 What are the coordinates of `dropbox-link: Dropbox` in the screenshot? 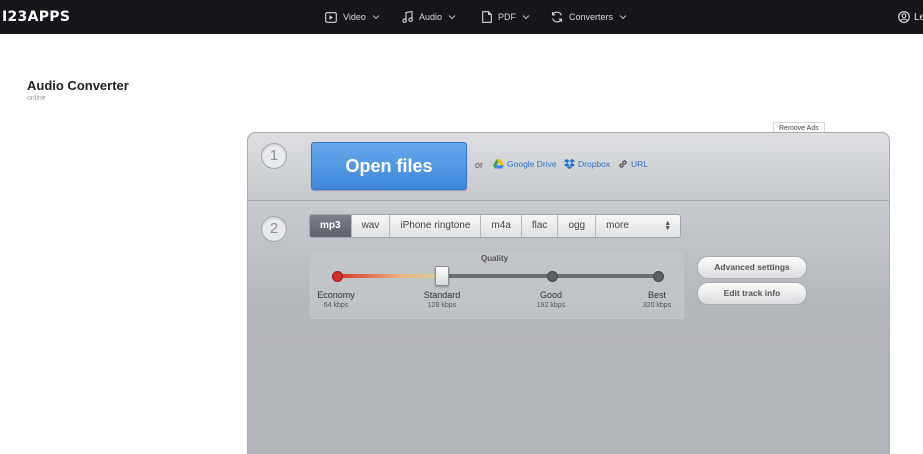 It's located at (587, 164).